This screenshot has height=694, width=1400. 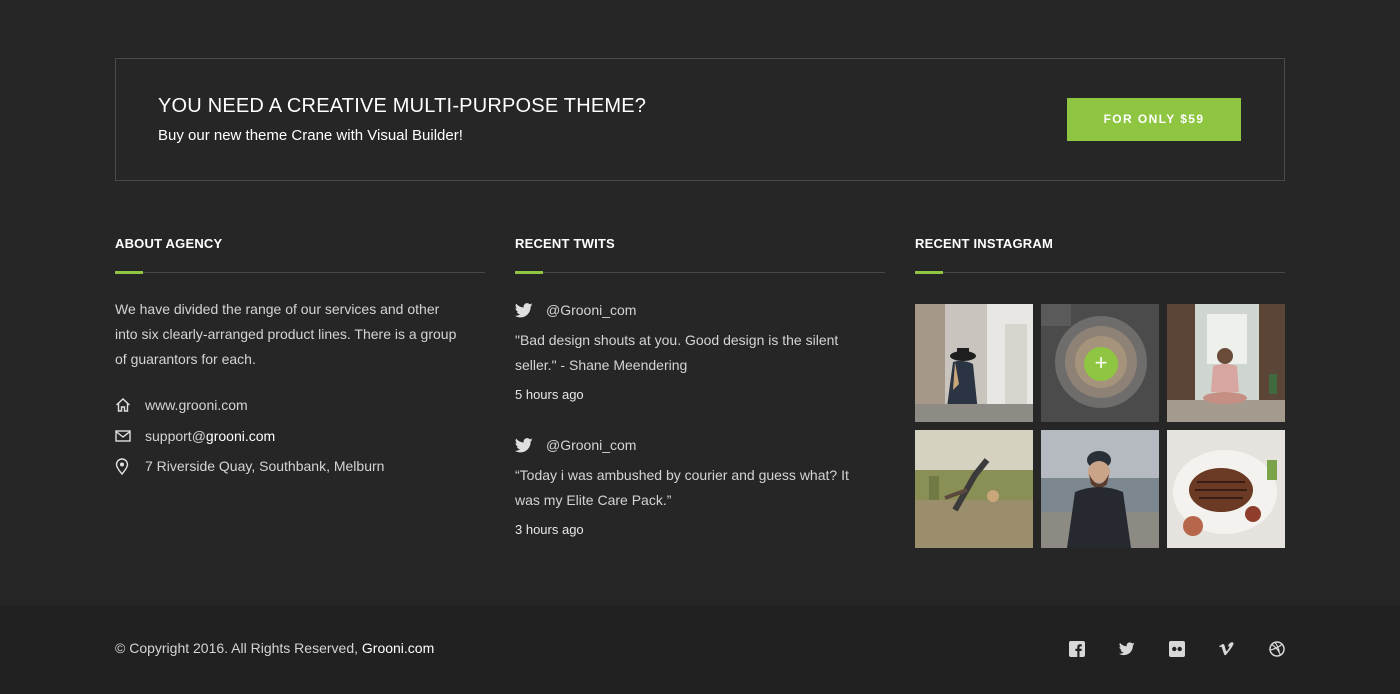 I want to click on email-link: support@grooni.com, so click(x=210, y=436).